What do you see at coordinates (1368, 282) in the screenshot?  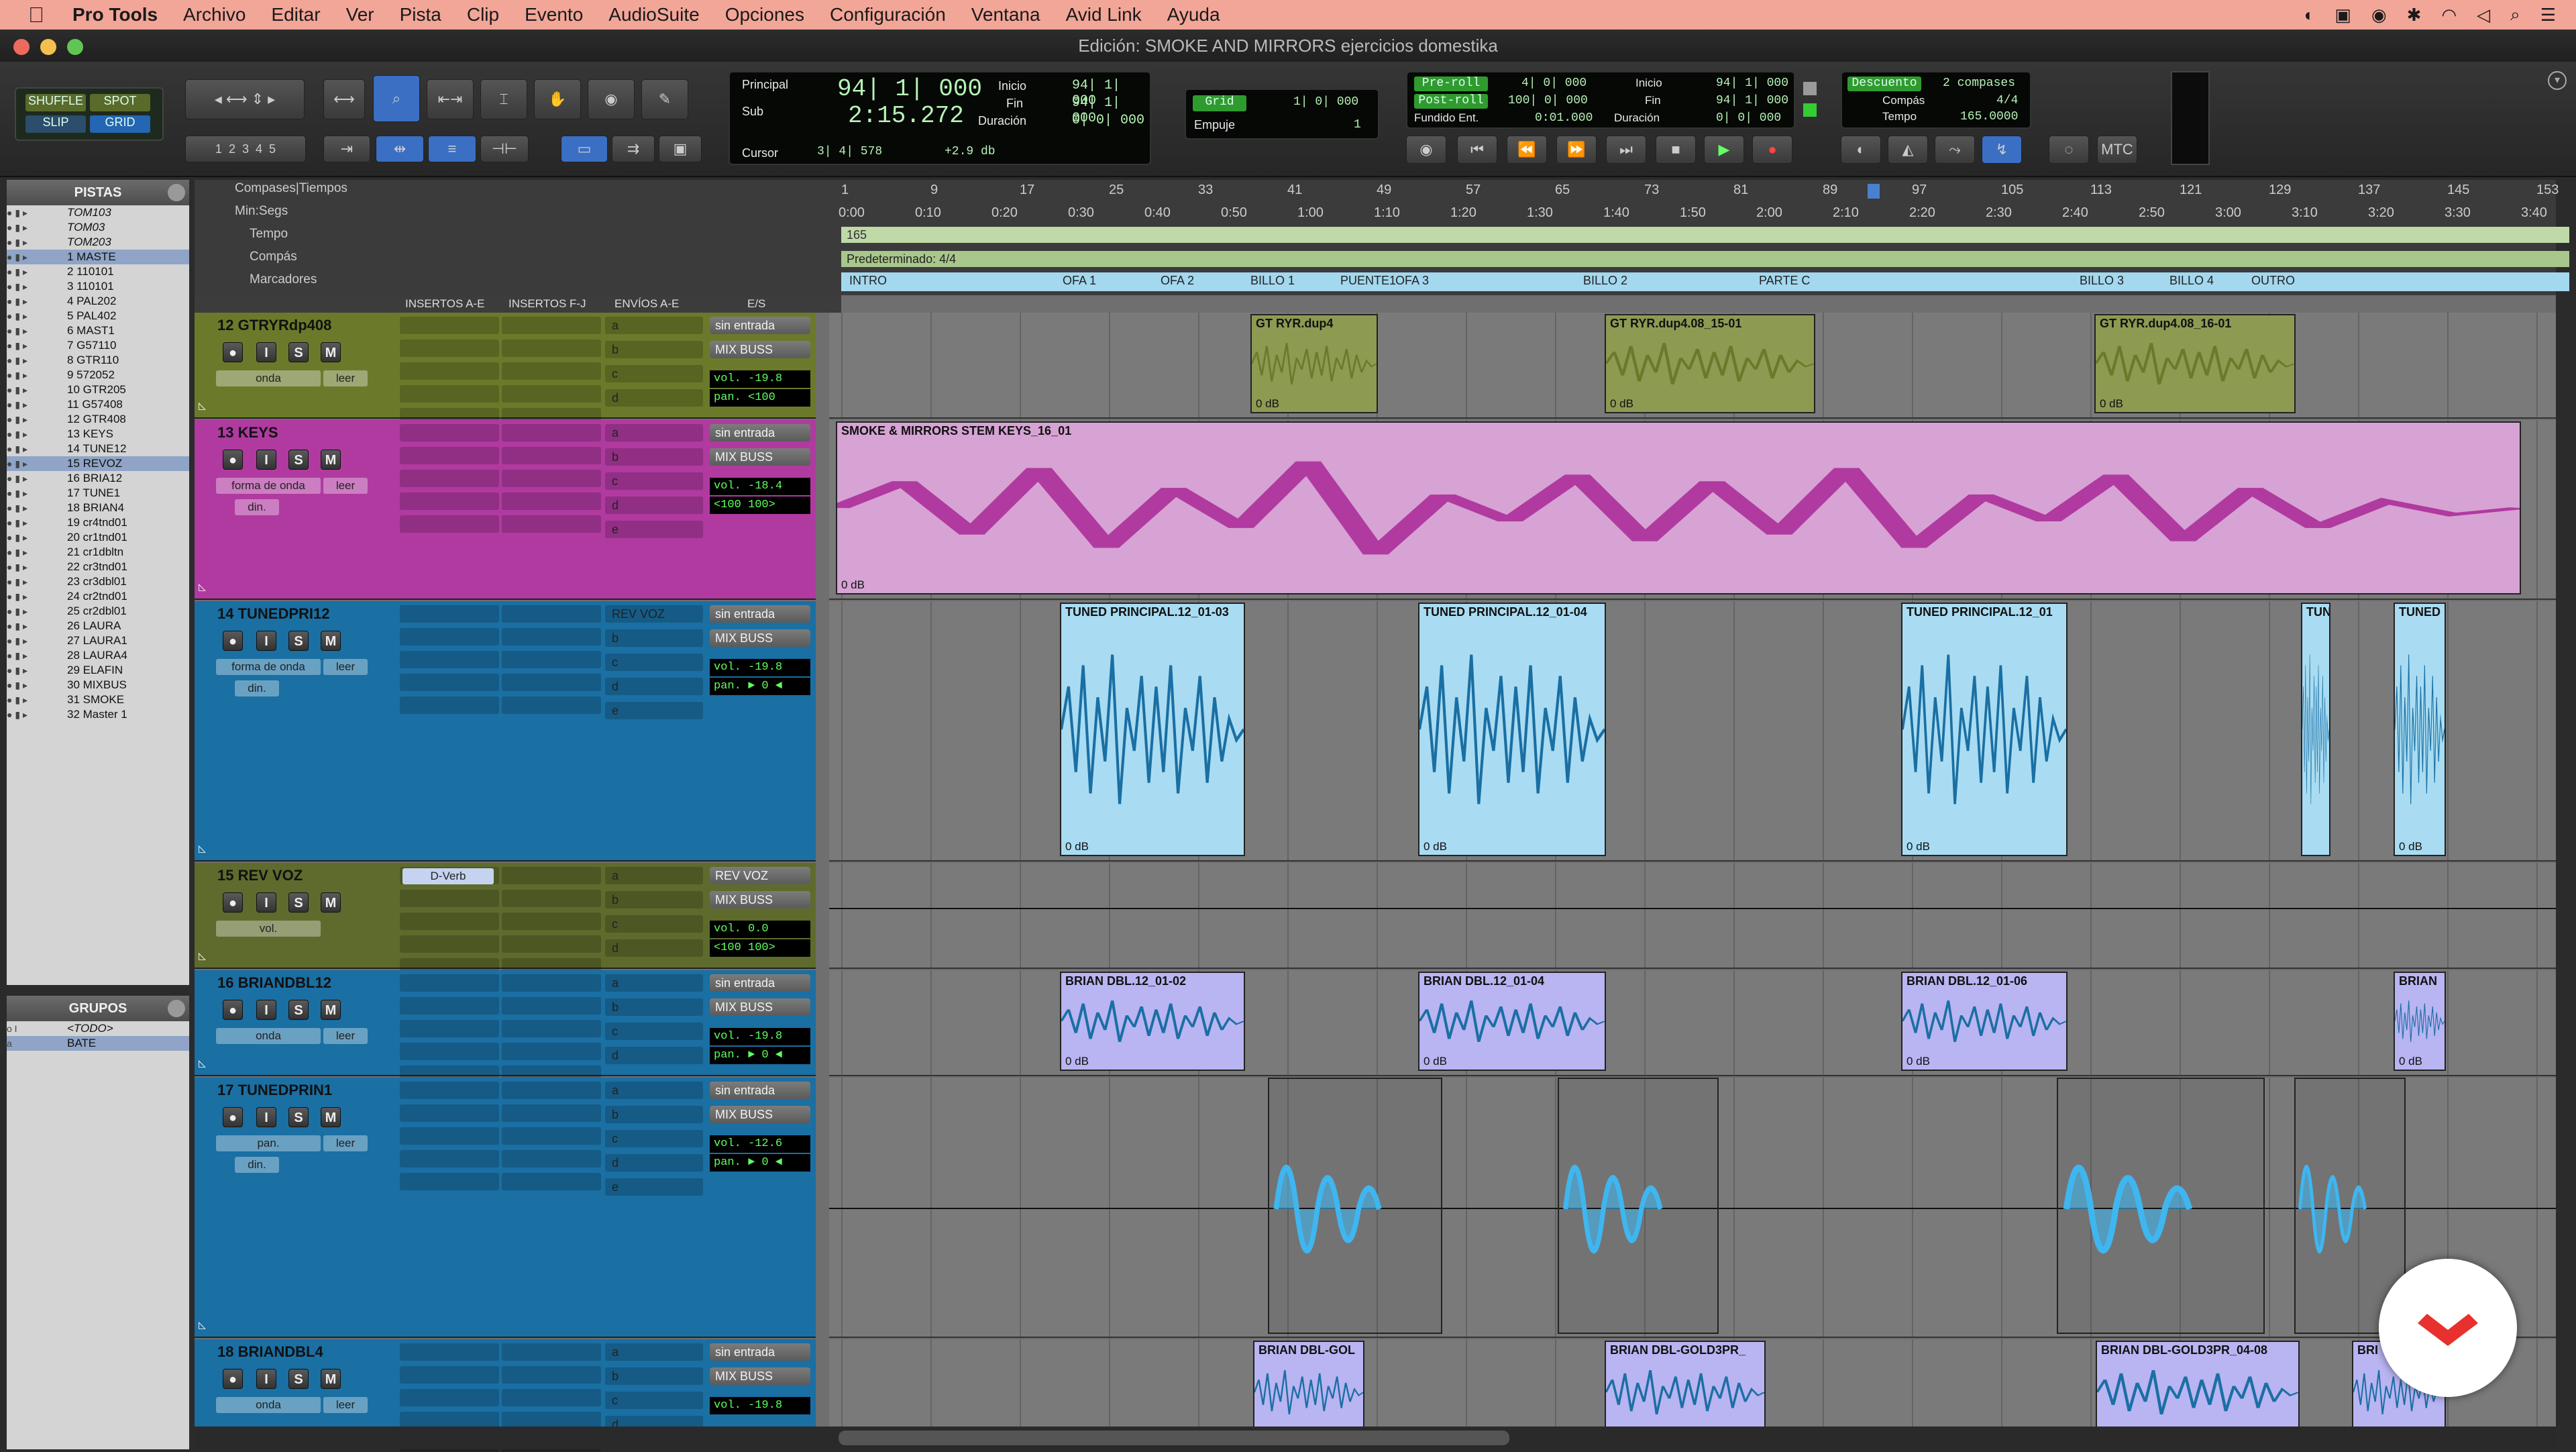 I see `marker: PUENTE1` at bounding box center [1368, 282].